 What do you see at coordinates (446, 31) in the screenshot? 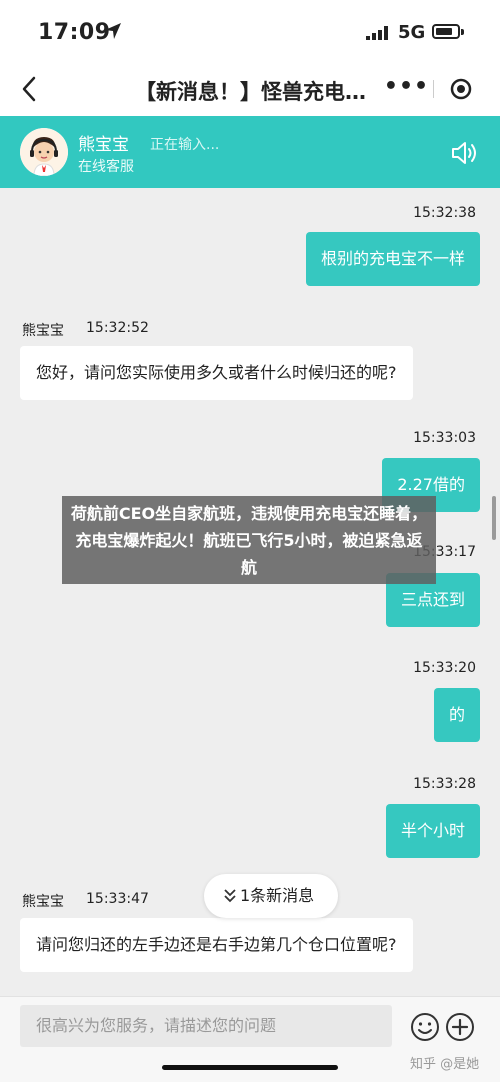
I see `battery-icon` at bounding box center [446, 31].